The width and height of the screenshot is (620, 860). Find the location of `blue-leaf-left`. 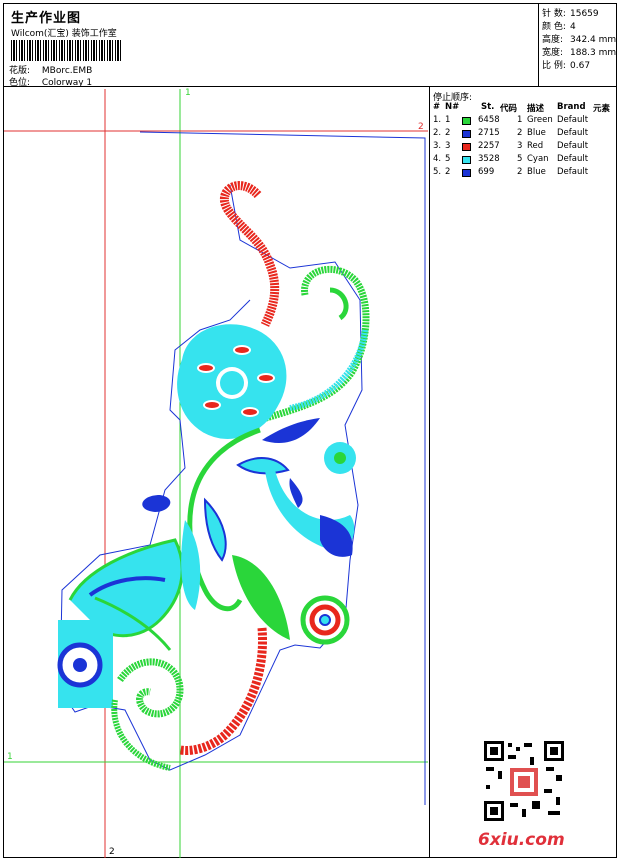

blue-leaf-left is located at coordinates (156, 503).